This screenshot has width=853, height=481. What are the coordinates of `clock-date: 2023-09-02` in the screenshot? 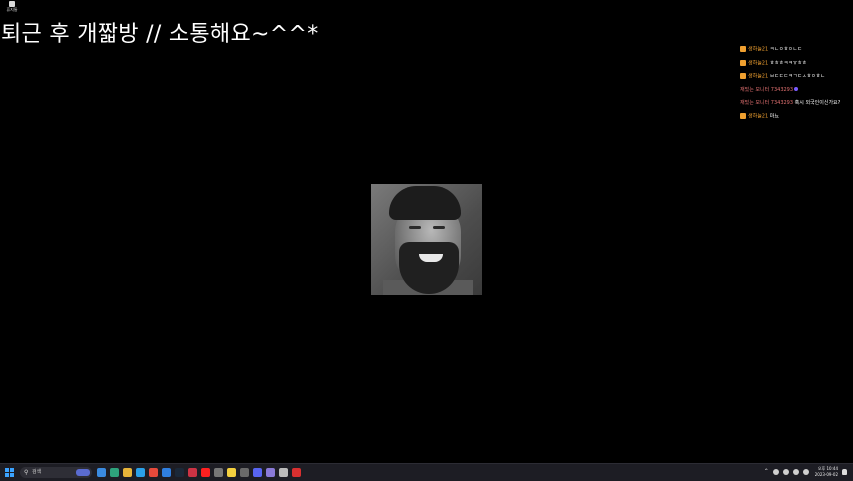 It's located at (826, 474).